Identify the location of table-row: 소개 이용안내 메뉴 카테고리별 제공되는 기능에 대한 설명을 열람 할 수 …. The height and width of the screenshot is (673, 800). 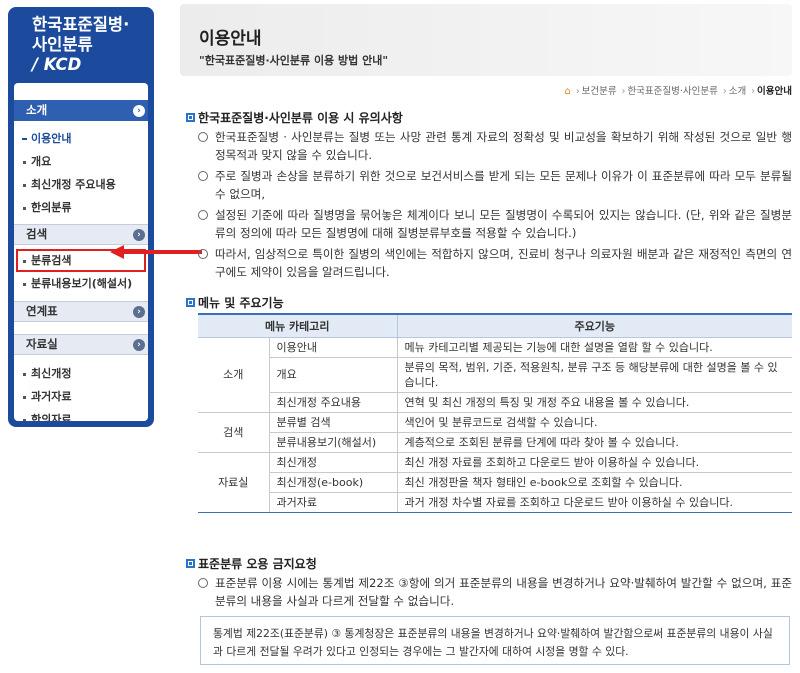
(495, 375).